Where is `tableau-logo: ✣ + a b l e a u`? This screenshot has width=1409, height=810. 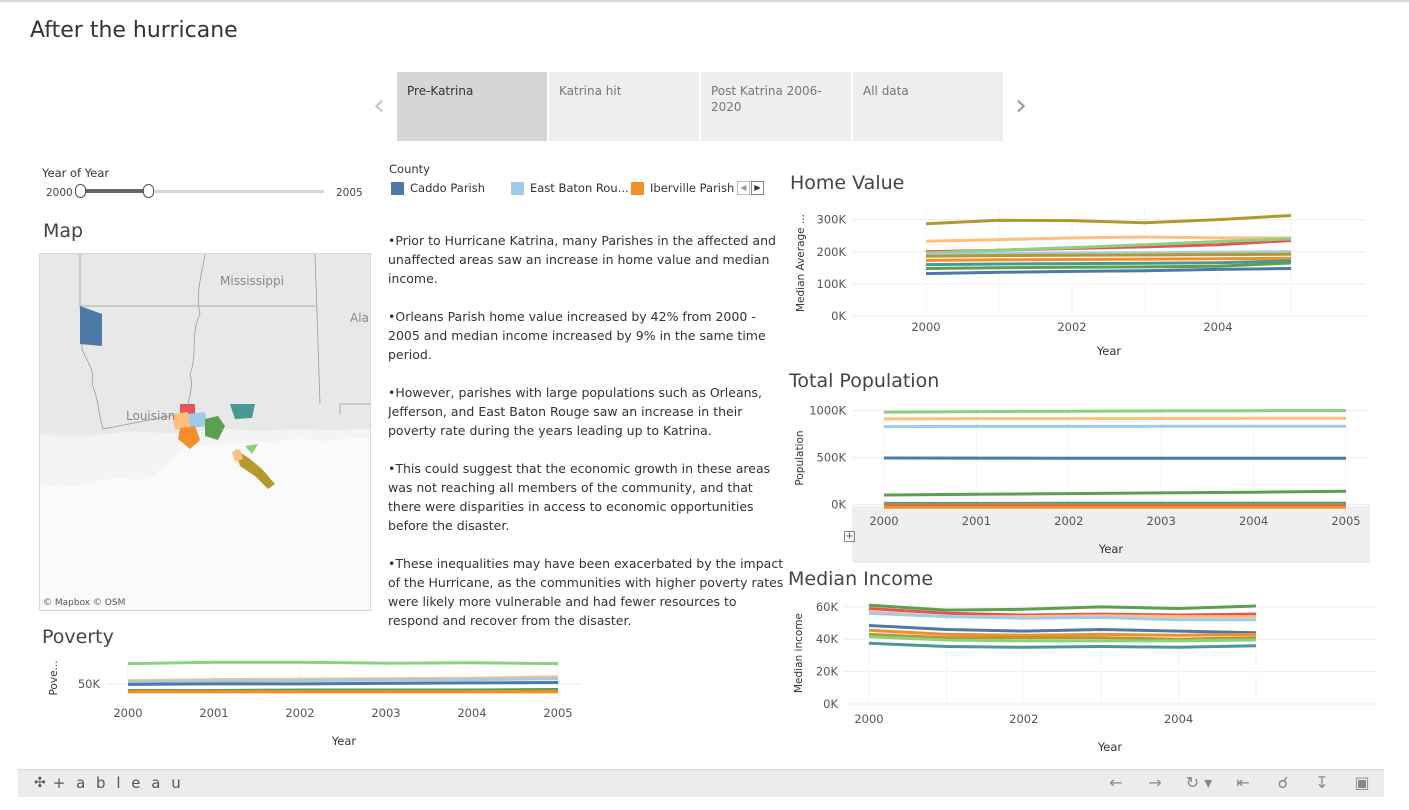
tableau-logo: ✣ + a b l e a u is located at coordinates (109, 783).